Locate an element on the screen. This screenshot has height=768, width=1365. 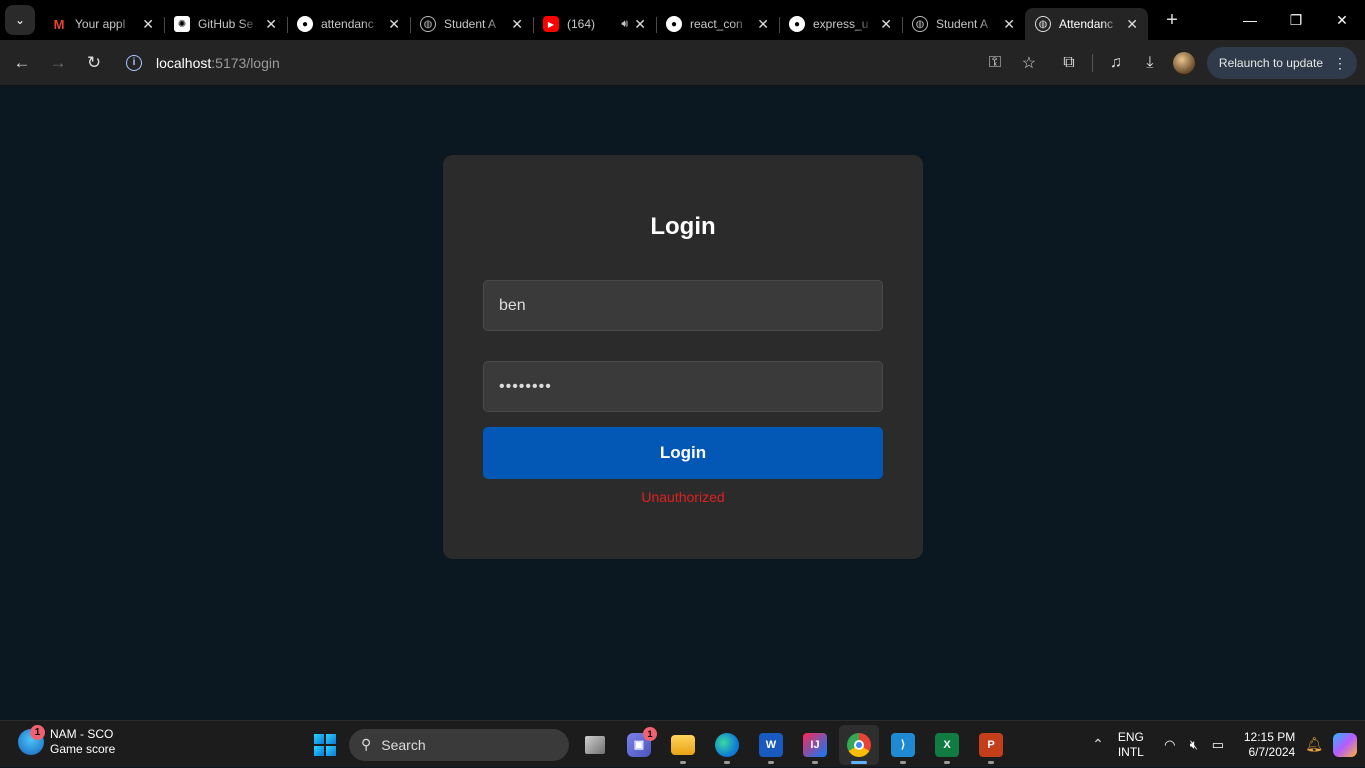
restore-icon: ❐ is located at coordinates (1296, 20).